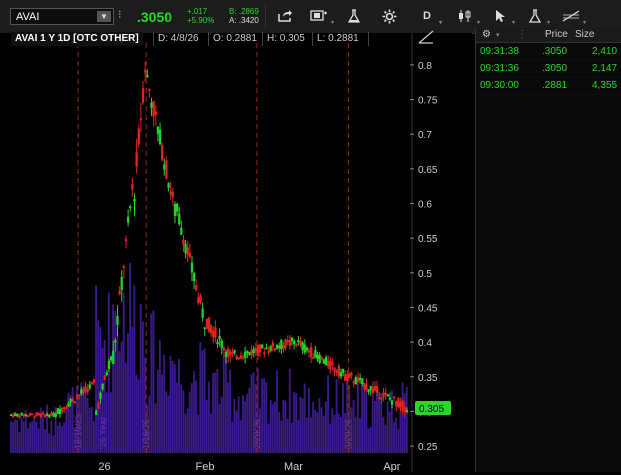 Image resolution: width=621 pixels, height=475 pixels. What do you see at coordinates (104, 16) in the screenshot?
I see `symbol-dropdown-icon: ▼` at bounding box center [104, 16].